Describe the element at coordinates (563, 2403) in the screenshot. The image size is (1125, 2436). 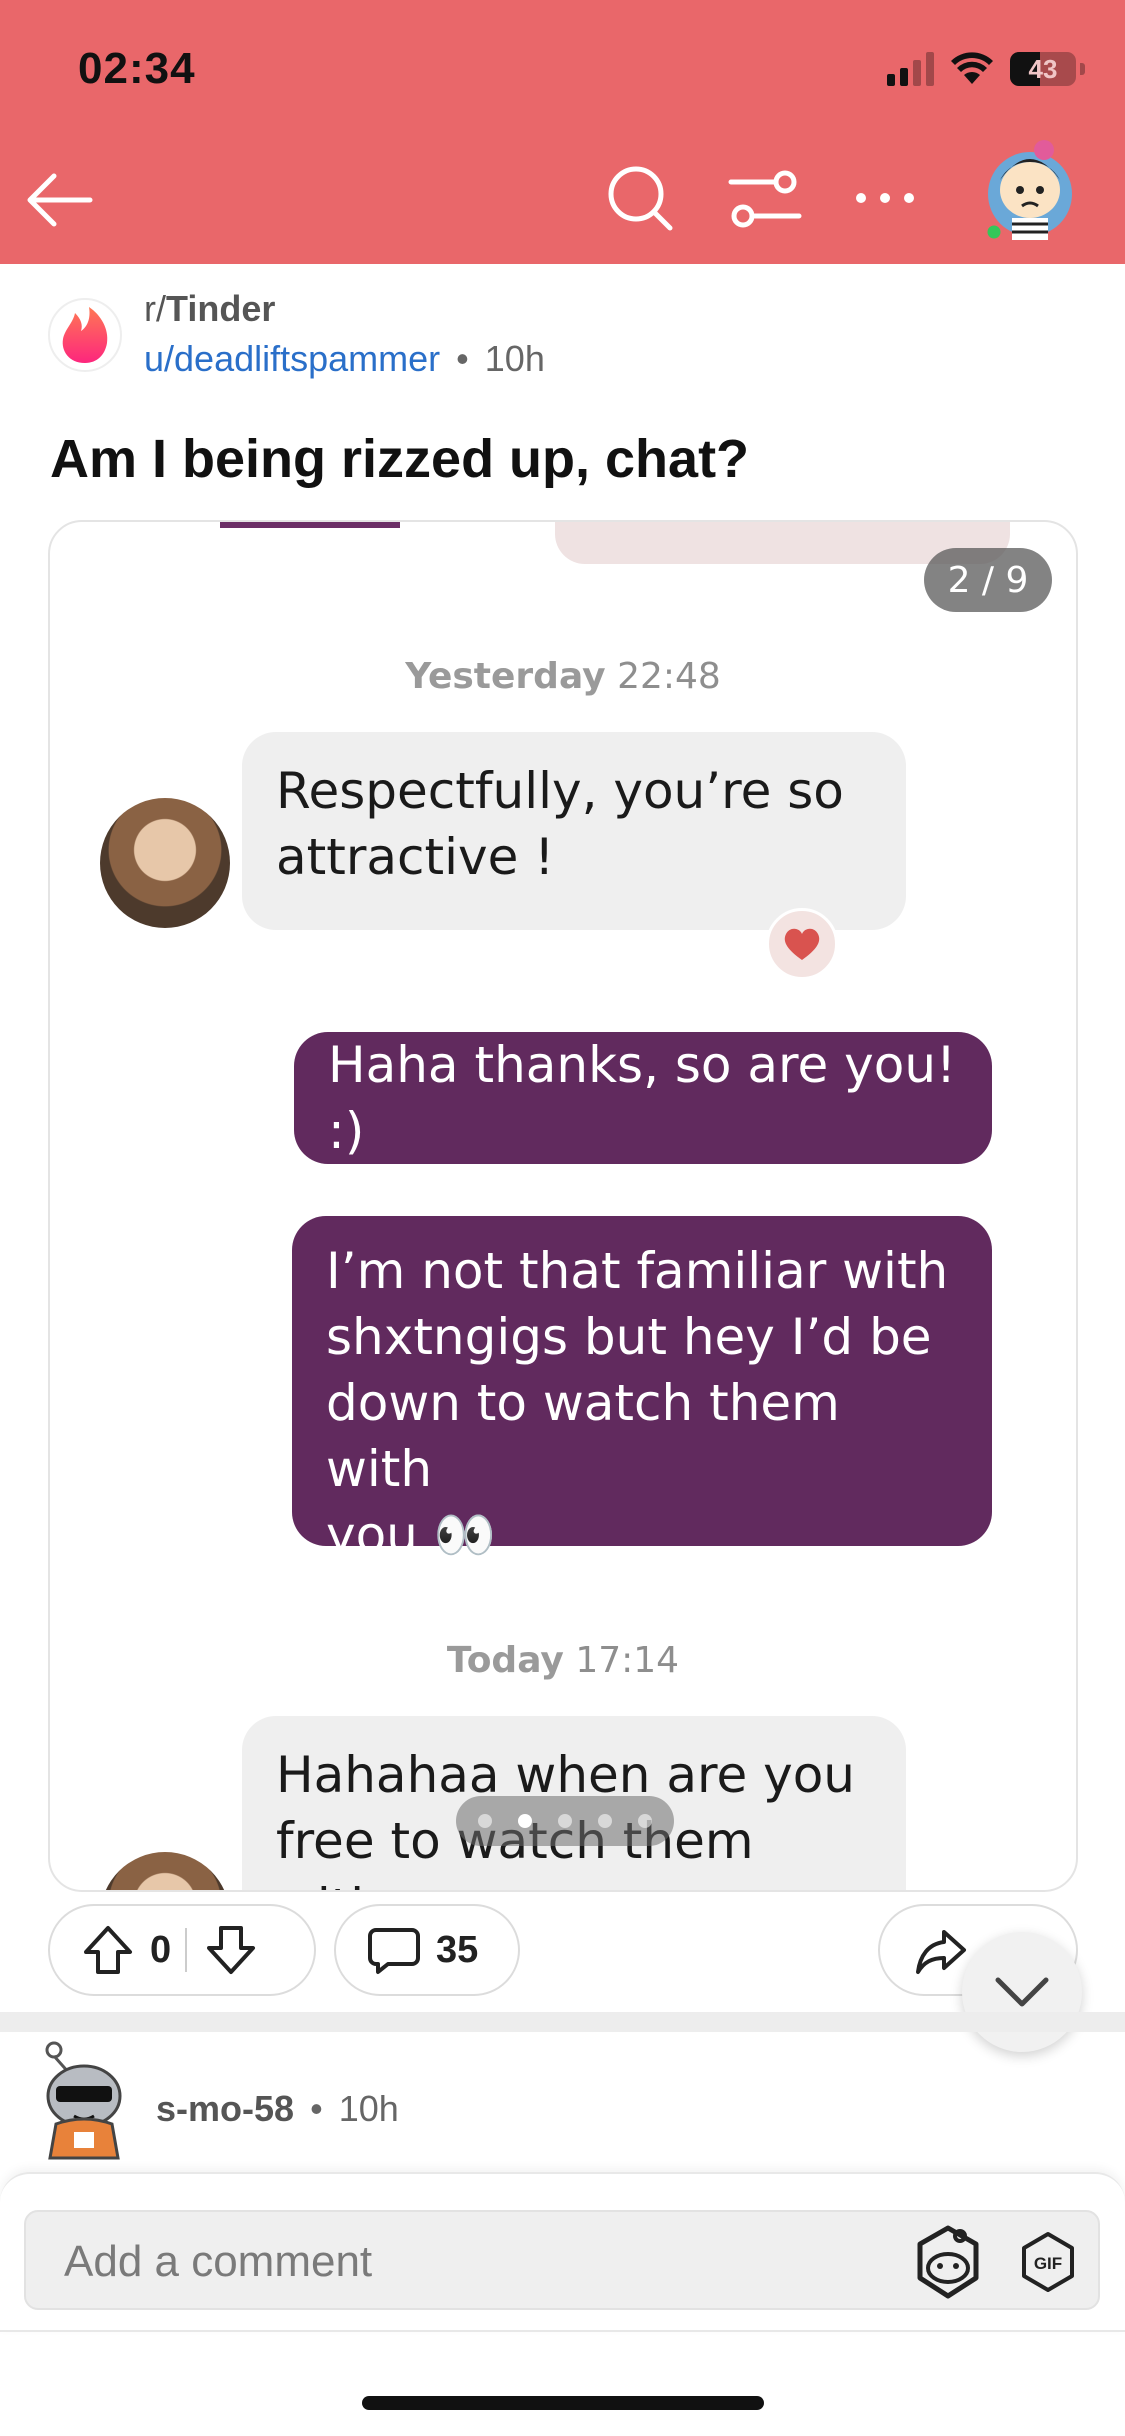
I see `home-indicator` at that location.